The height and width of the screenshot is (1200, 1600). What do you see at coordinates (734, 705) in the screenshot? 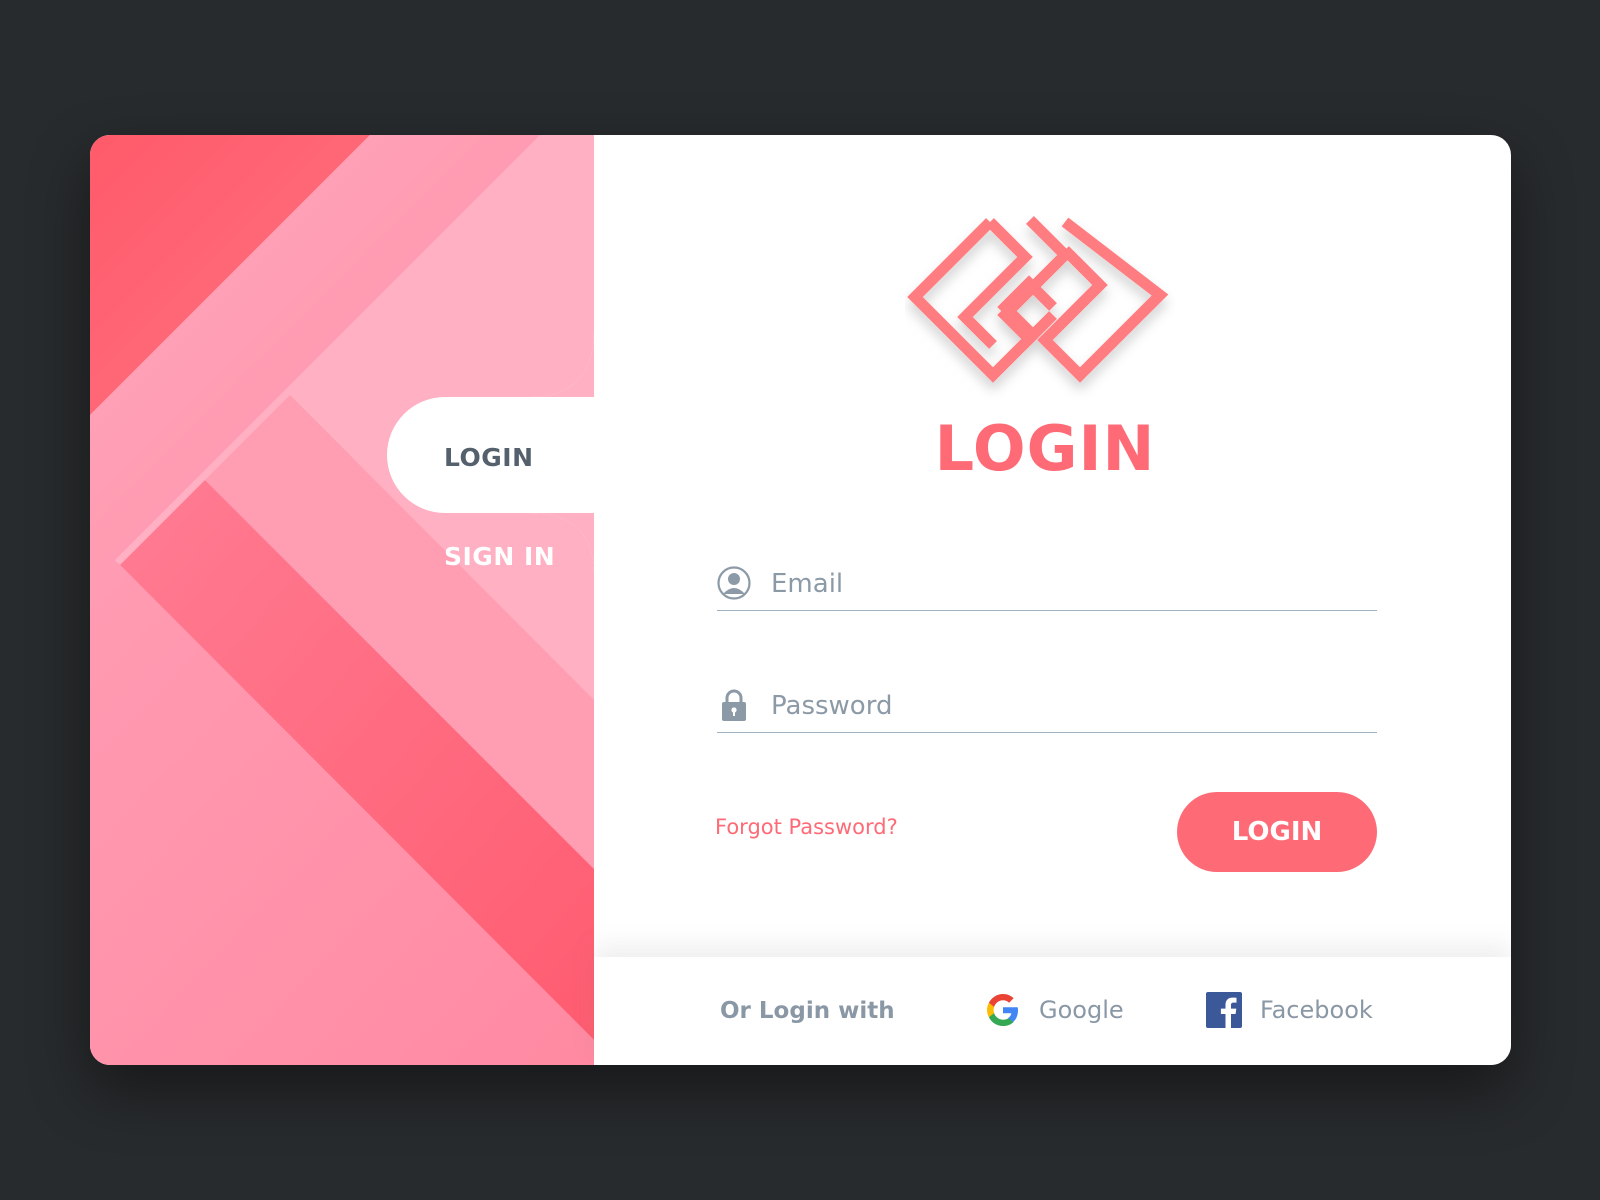
I see `lock-icon` at bounding box center [734, 705].